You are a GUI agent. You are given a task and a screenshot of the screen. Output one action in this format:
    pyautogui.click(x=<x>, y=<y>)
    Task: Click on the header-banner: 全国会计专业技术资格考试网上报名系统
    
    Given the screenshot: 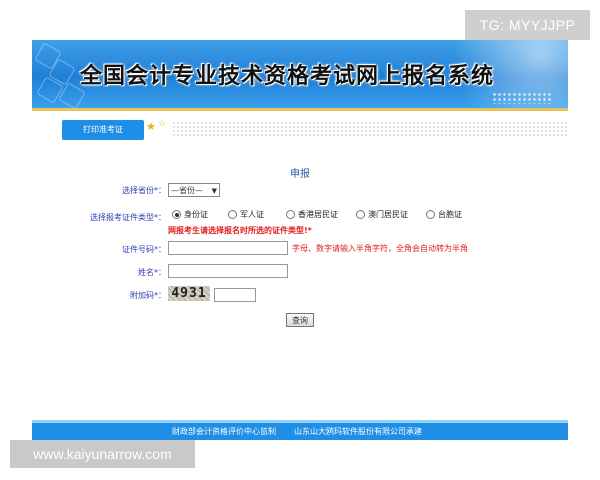 What is the action you would take?
    pyautogui.click(x=300, y=74)
    